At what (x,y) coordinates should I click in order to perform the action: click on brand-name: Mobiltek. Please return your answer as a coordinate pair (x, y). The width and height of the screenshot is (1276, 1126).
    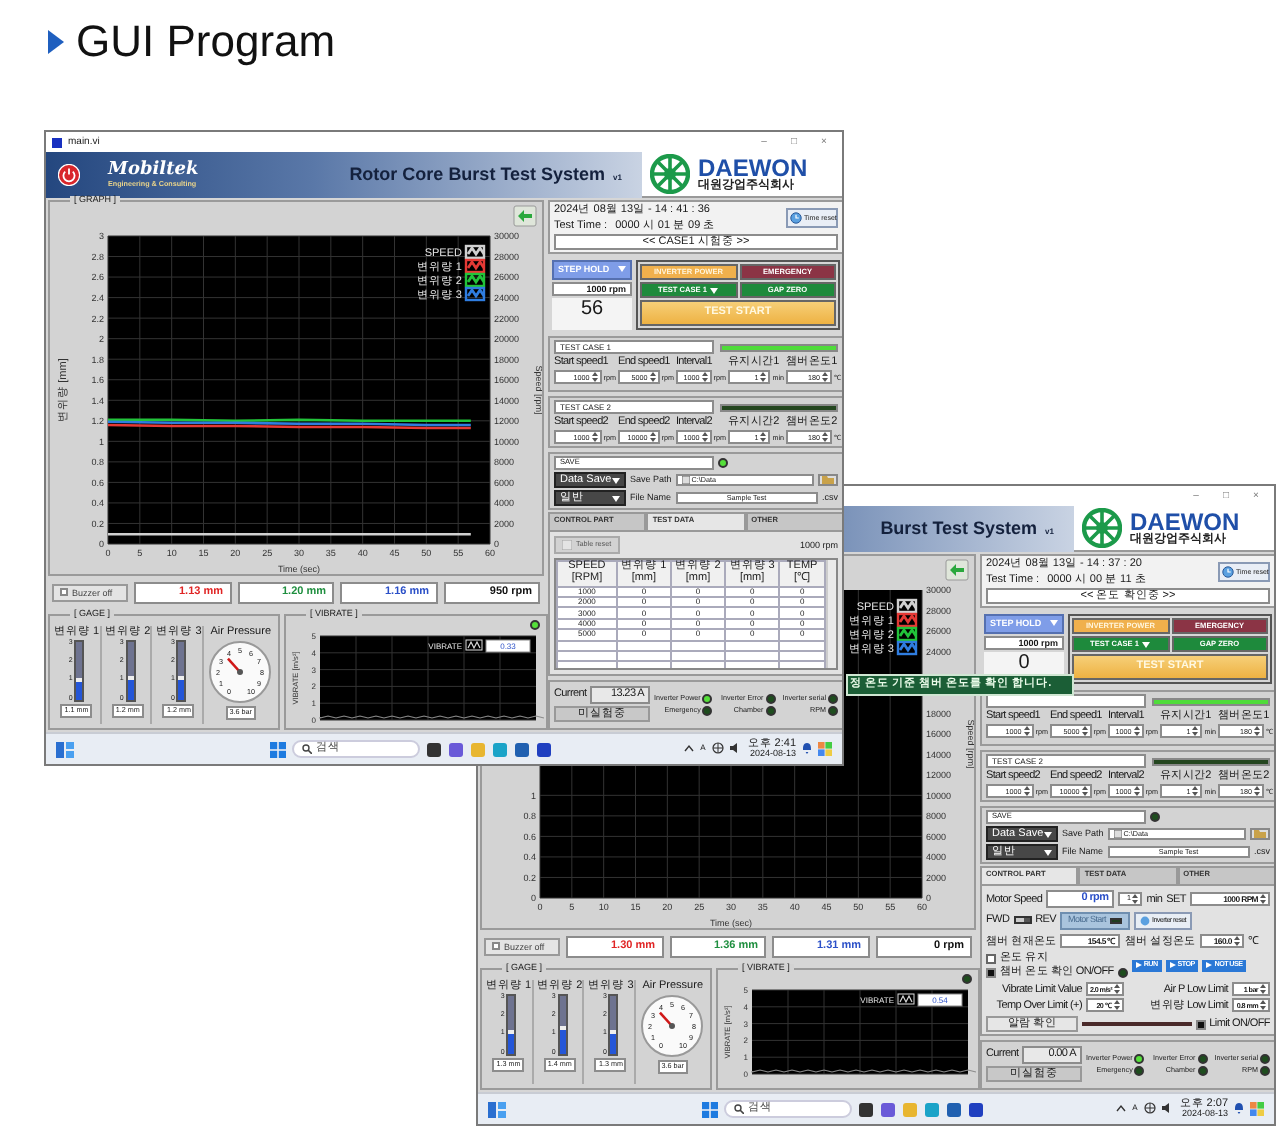
    Looking at the image, I should click on (153, 170).